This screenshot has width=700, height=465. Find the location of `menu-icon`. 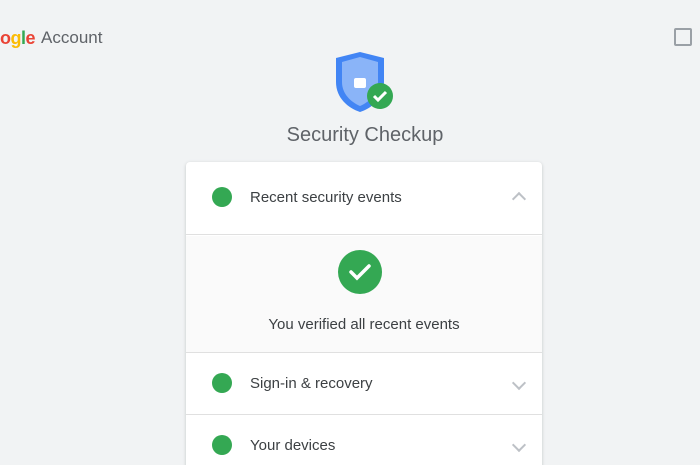

menu-icon is located at coordinates (683, 37).